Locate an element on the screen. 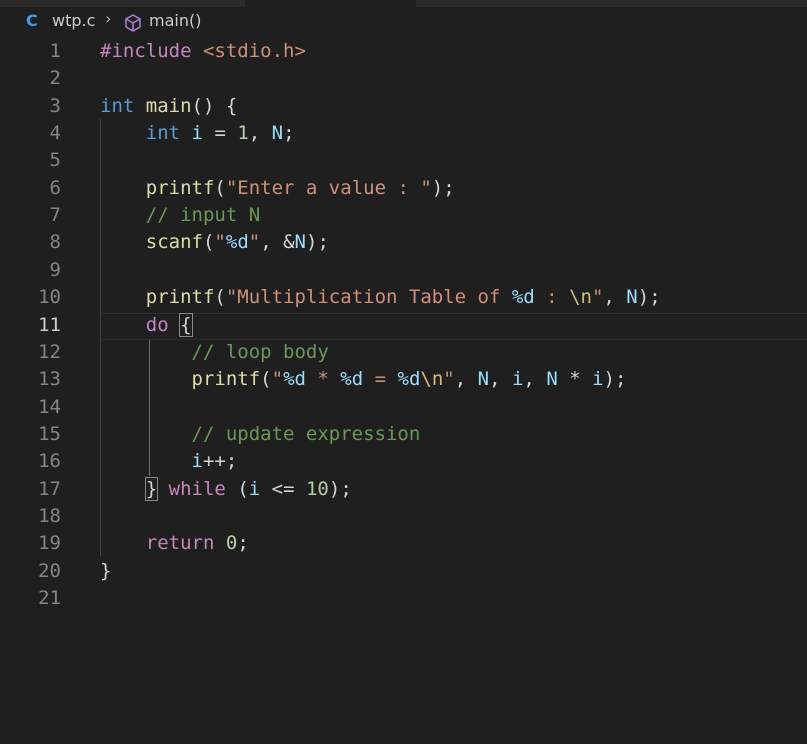 Image resolution: width=807 pixels, height=744 pixels. code-token: { is located at coordinates (186, 324).